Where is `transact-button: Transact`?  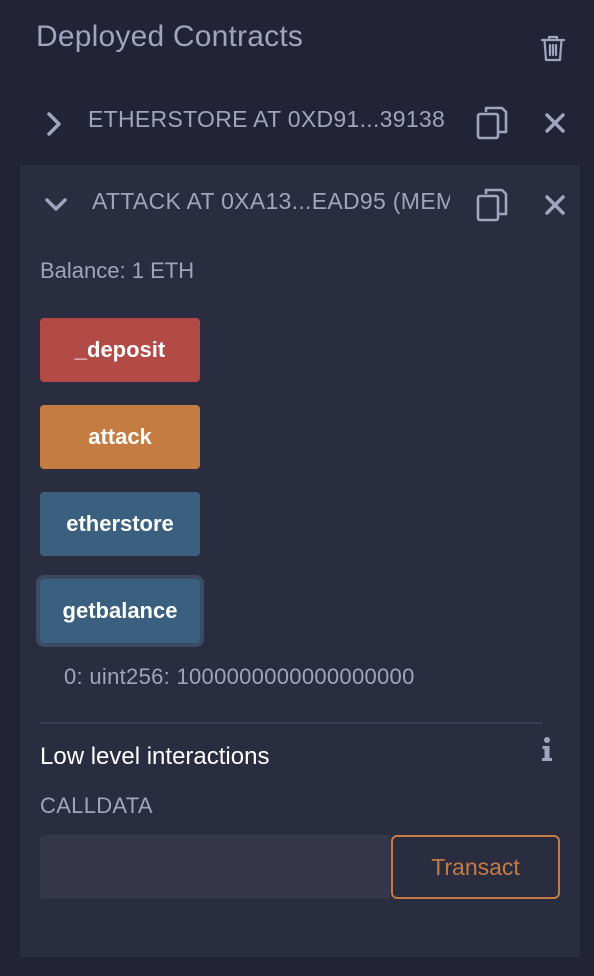 transact-button: Transact is located at coordinates (475, 867).